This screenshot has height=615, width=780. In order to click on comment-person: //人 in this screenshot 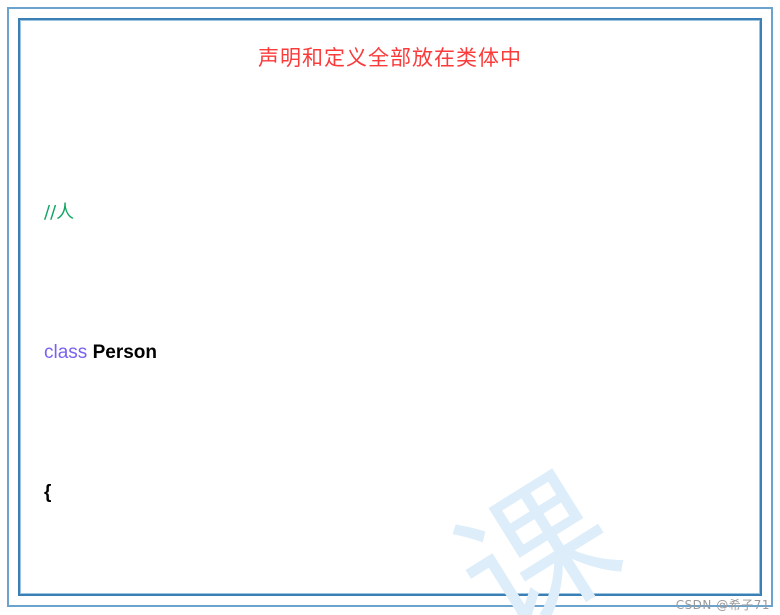, I will do `click(59, 212)`.